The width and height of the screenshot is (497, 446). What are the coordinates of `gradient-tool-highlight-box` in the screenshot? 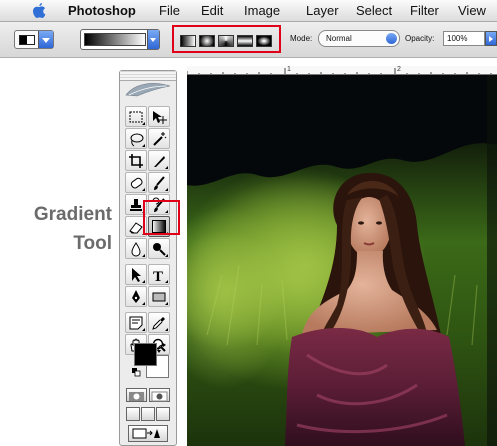 It's located at (161, 217).